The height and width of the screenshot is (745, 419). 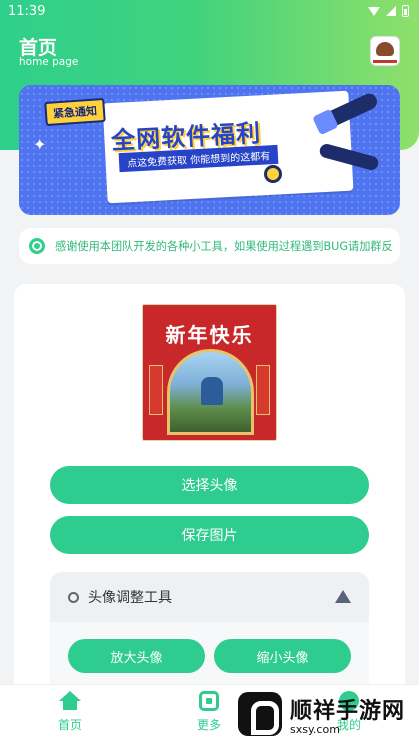 I want to click on couplet-left, so click(x=156, y=390).